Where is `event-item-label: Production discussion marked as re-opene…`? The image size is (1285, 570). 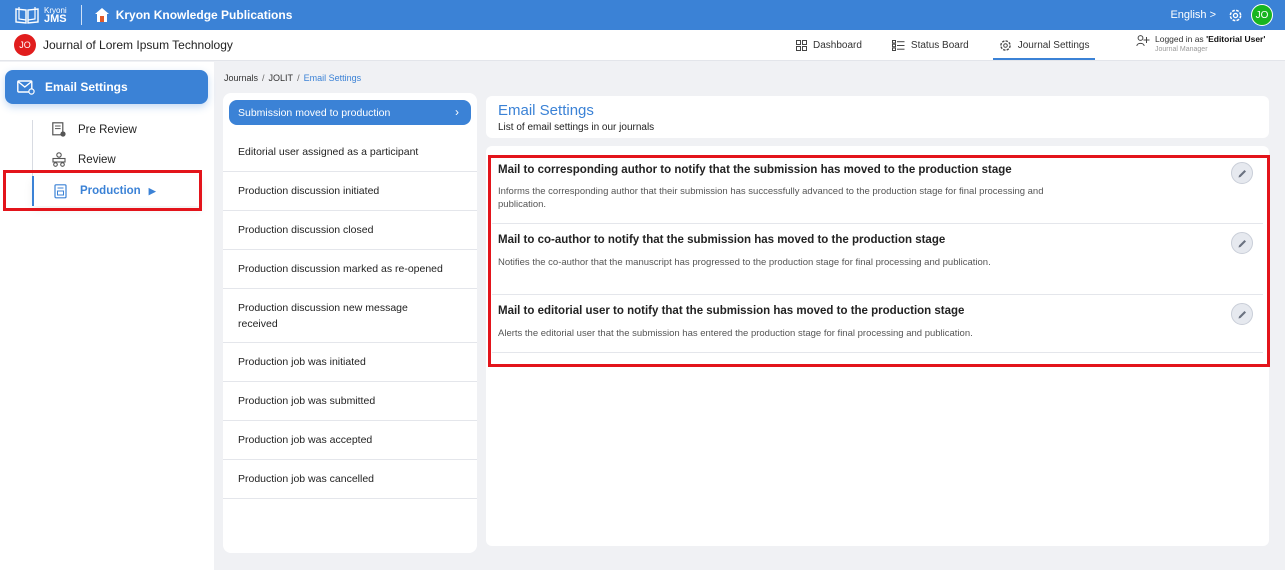 event-item-label: Production discussion marked as re-opene… is located at coordinates (340, 269).